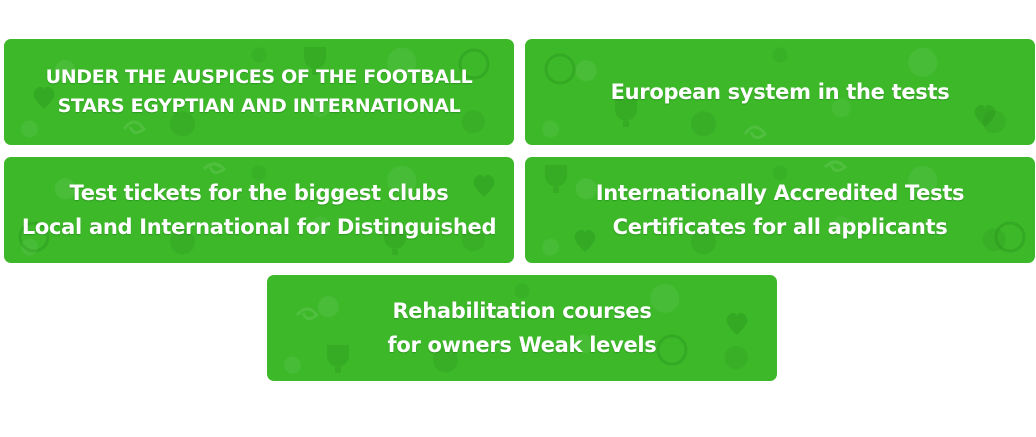 Image resolution: width=1036 pixels, height=437 pixels. I want to click on card-text: European system in the tests, so click(780, 92).